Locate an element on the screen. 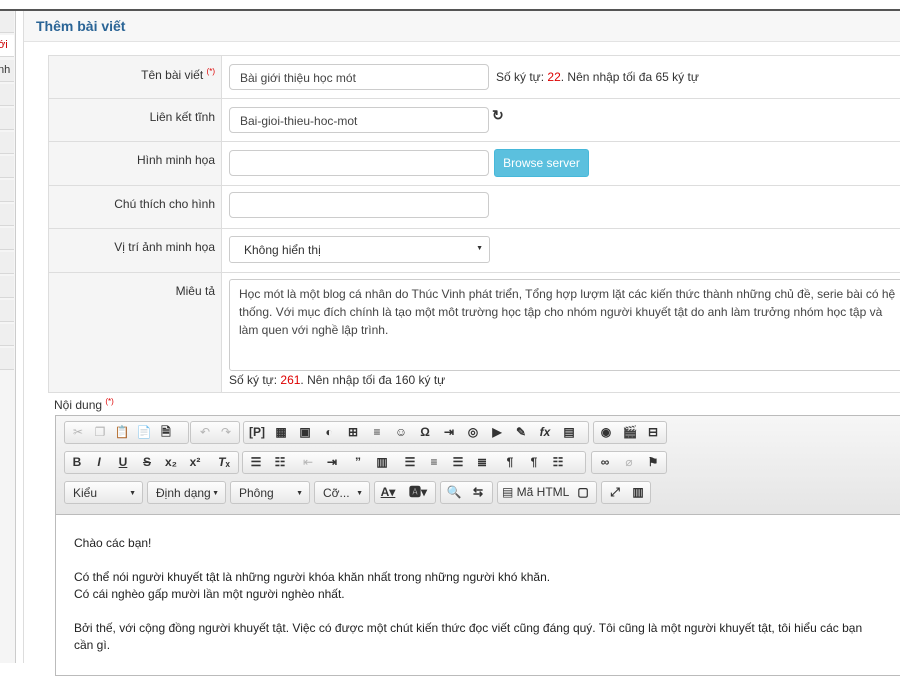  unlink-icon: ⌀ is located at coordinates (629, 462).